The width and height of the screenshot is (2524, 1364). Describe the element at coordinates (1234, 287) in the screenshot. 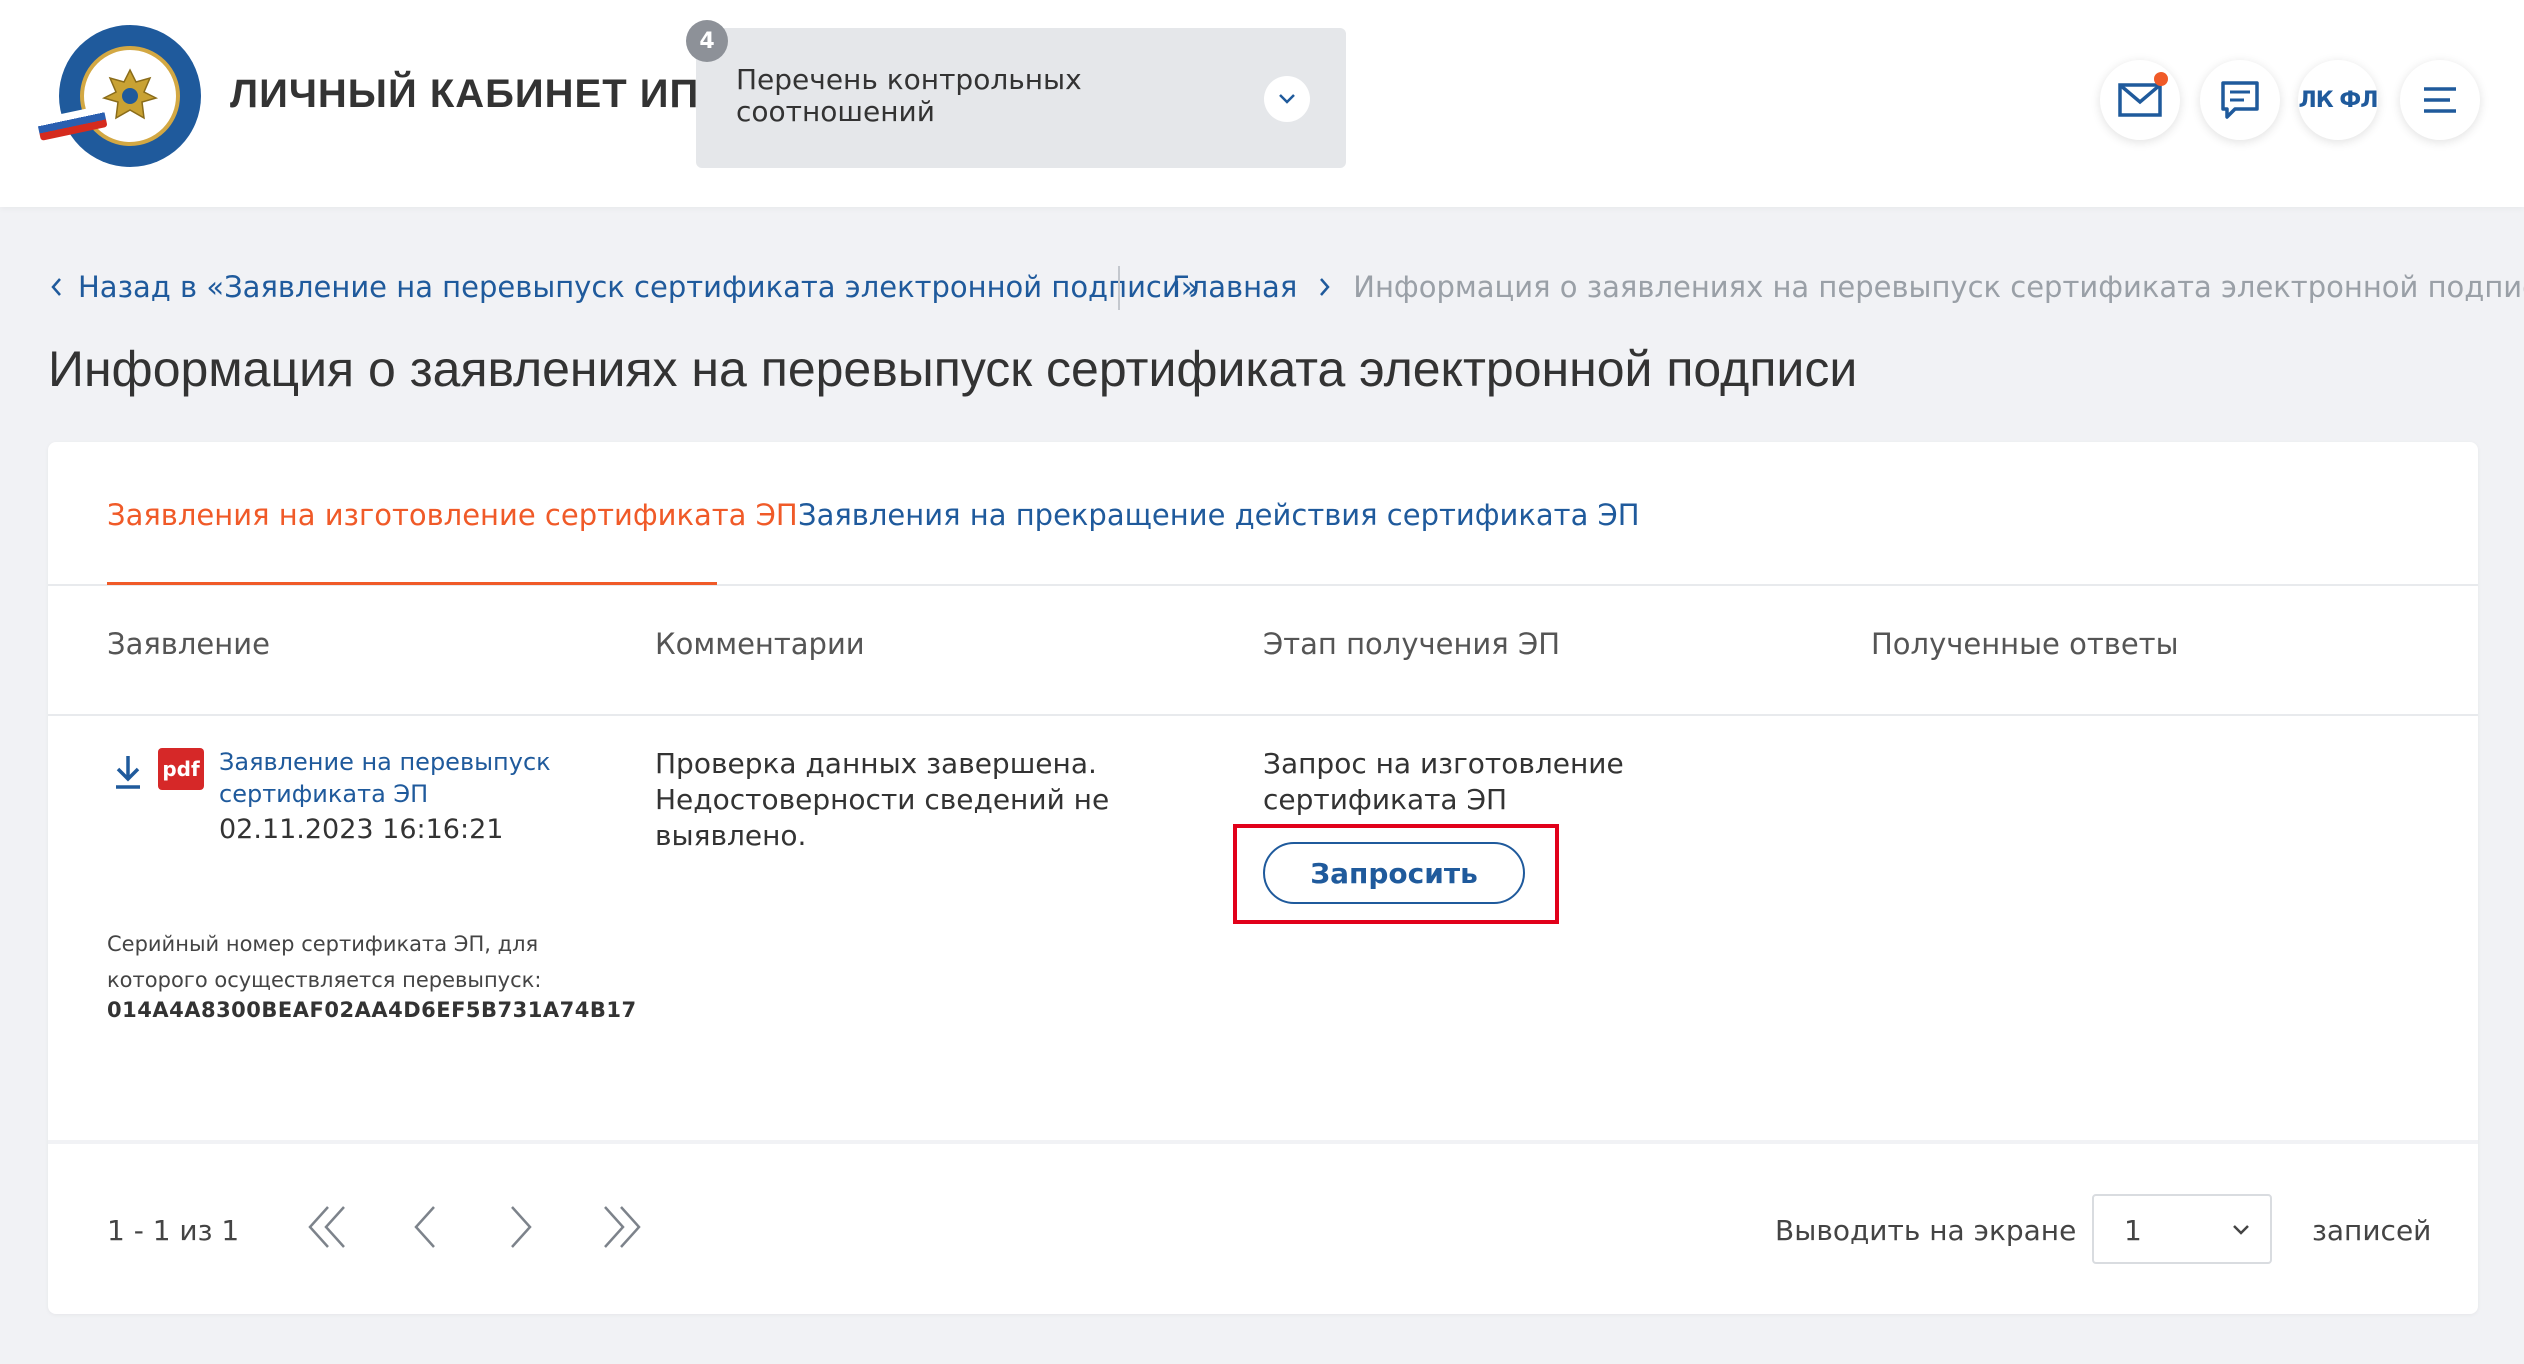

I see `breadcrumb-home: Главная` at that location.